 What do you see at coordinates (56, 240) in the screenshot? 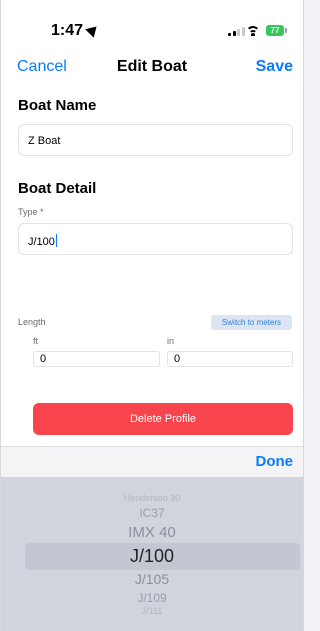
I see `text-cursor` at bounding box center [56, 240].